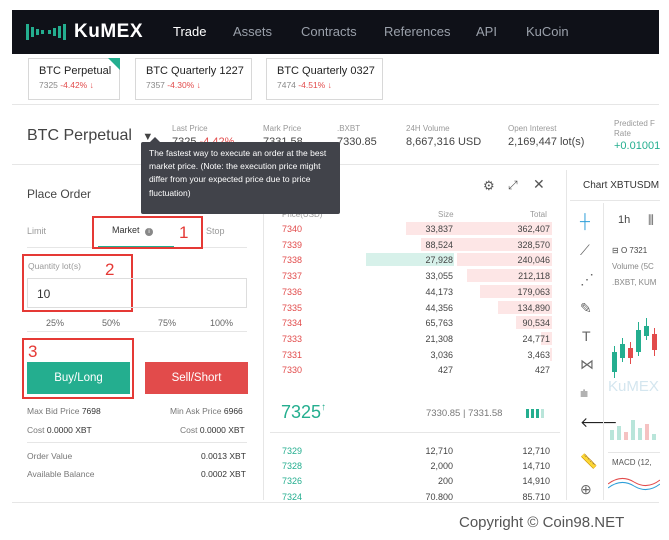 The image size is (669, 540). I want to click on order-value: 0.0013 XBT, so click(223, 456).